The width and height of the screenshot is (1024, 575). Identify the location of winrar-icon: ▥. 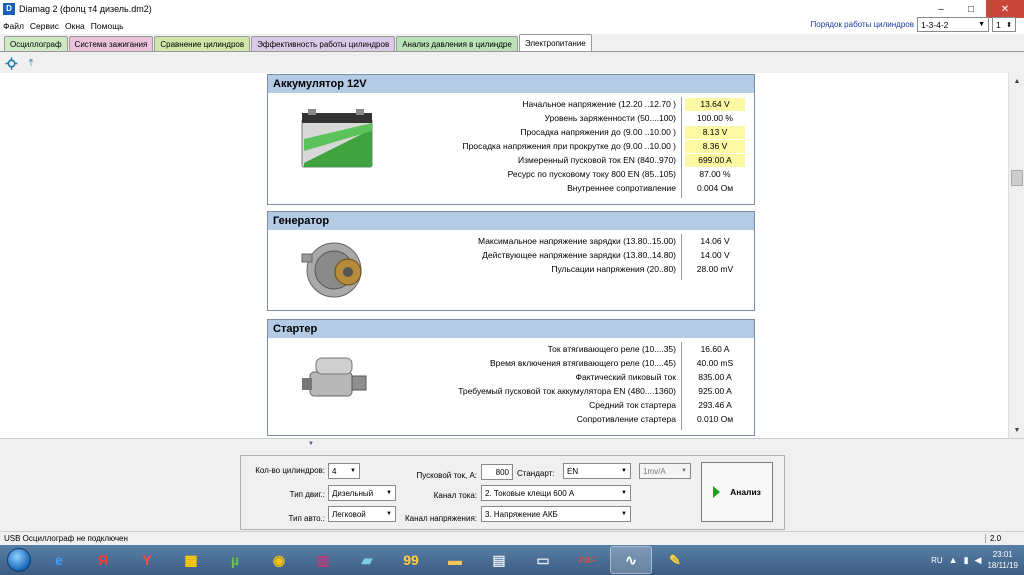
(323, 560).